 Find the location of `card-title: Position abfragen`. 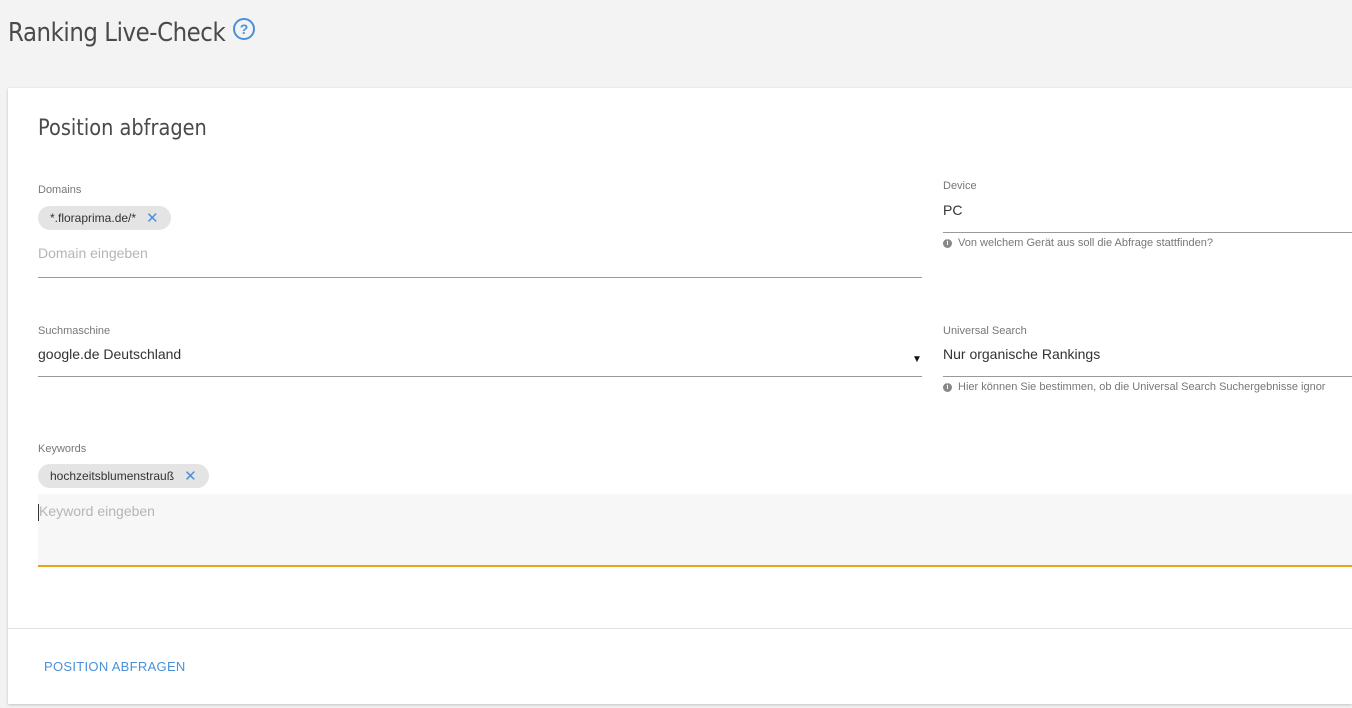

card-title: Position abfragen is located at coordinates (122, 128).